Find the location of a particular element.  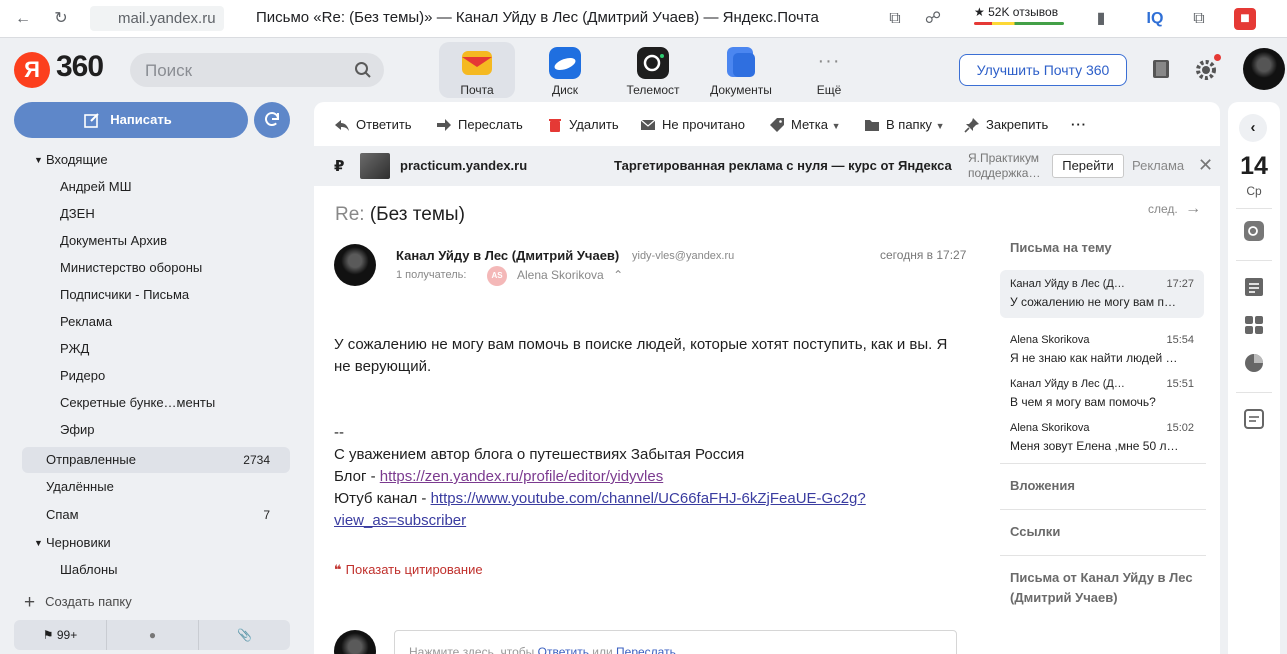

folder-sent: Отправленные 2734 is located at coordinates (156, 460).